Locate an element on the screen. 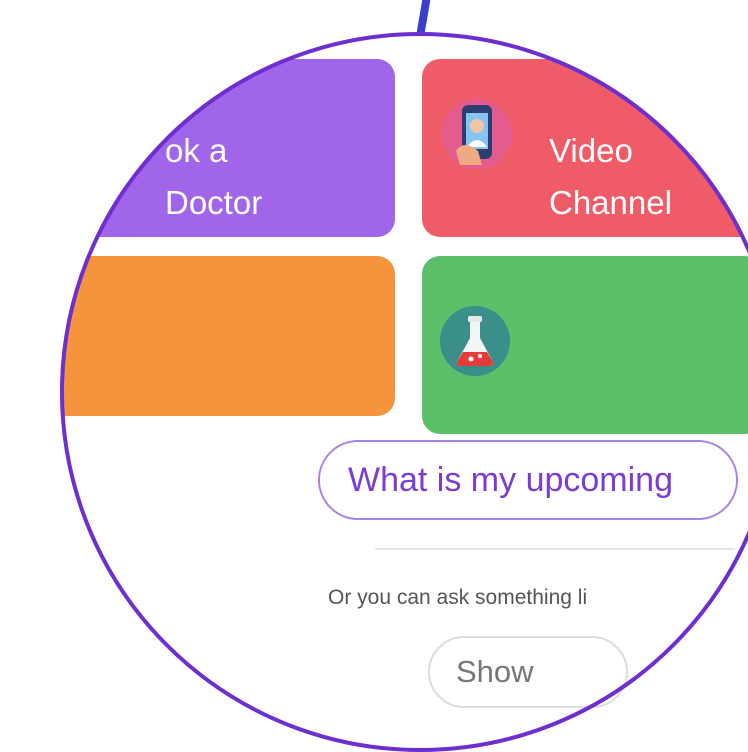  show-suggestion-chip: Show is located at coordinates (528, 672).